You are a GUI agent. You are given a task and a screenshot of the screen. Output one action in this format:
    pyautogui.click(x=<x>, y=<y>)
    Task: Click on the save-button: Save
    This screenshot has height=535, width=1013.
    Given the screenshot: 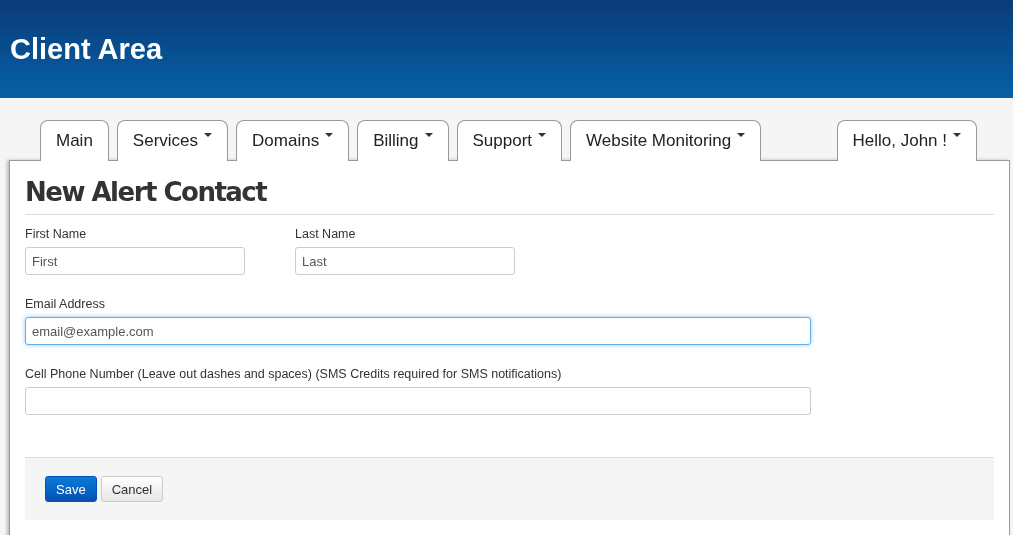 What is the action you would take?
    pyautogui.click(x=71, y=489)
    